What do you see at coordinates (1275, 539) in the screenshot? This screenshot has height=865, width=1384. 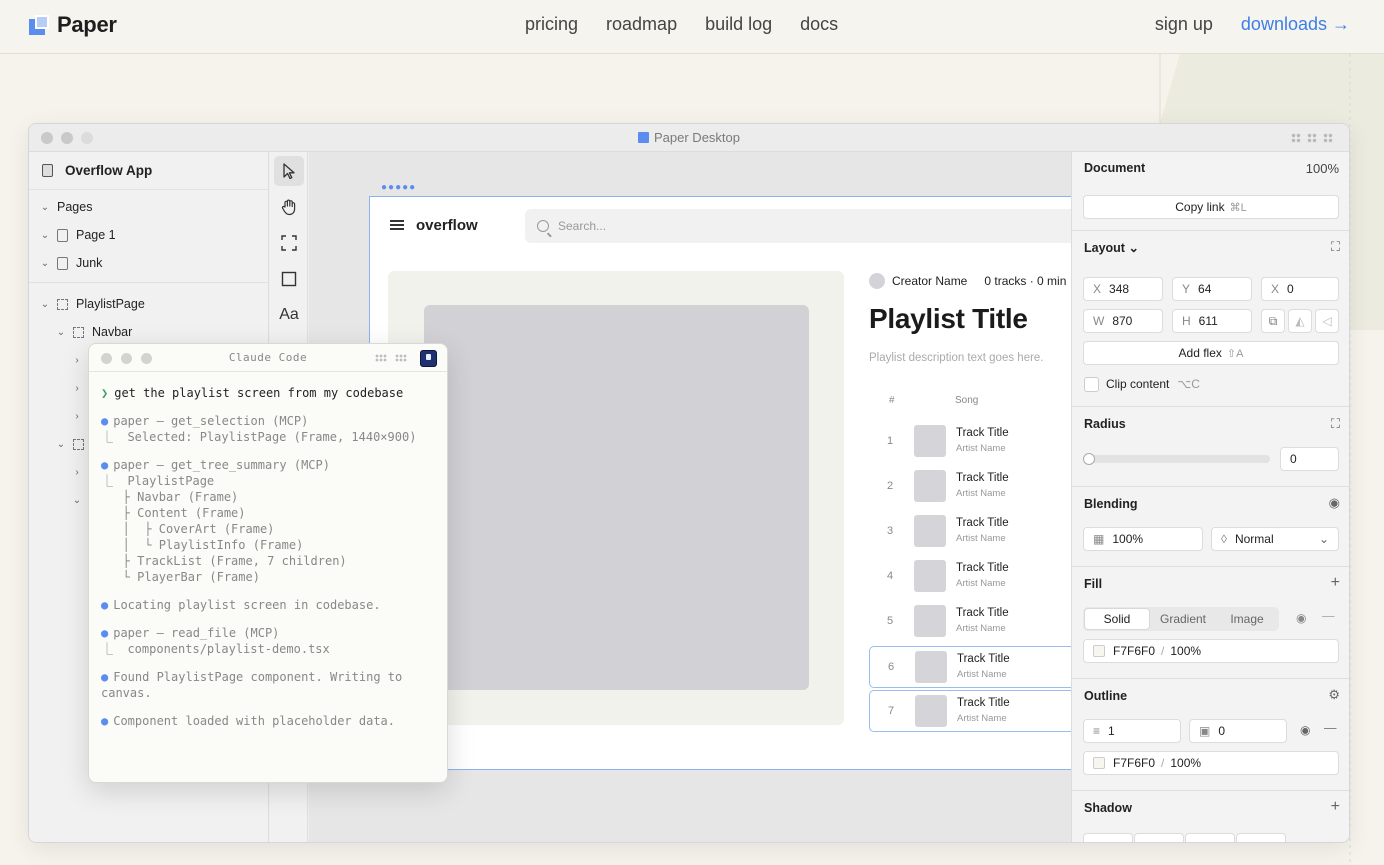 I see `blend-mode-select: ◊ Normal ⌄` at bounding box center [1275, 539].